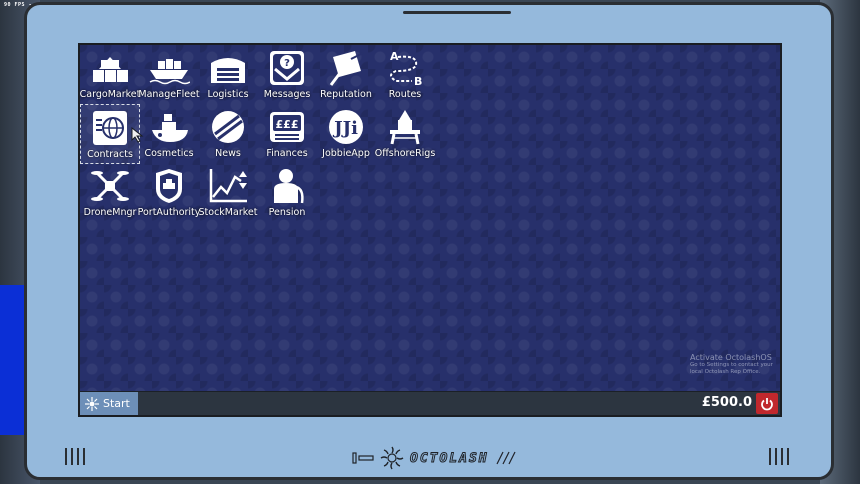 The width and height of the screenshot is (860, 484). What do you see at coordinates (726, 402) in the screenshot?
I see `balance-display: £500.0` at bounding box center [726, 402].